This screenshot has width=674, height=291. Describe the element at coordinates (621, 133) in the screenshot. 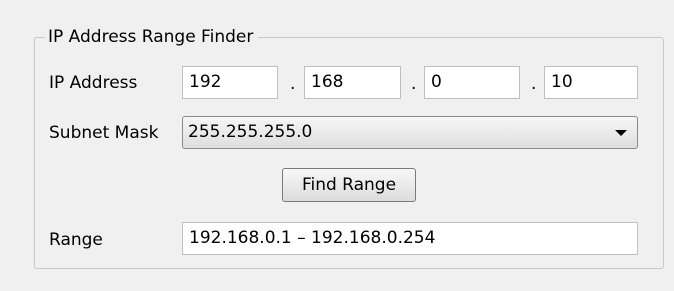

I see `chevron-down-icon` at that location.